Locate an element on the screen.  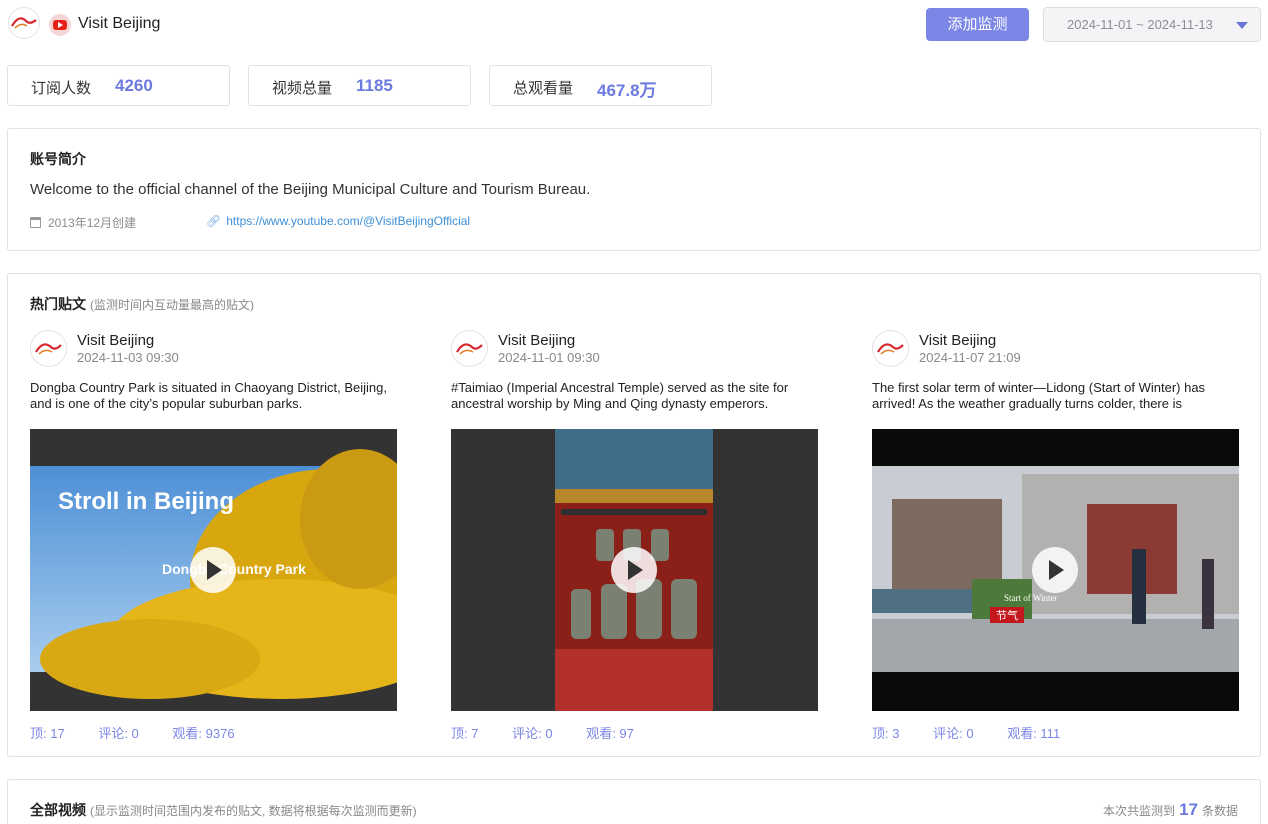
calendar-icon is located at coordinates (35, 222).